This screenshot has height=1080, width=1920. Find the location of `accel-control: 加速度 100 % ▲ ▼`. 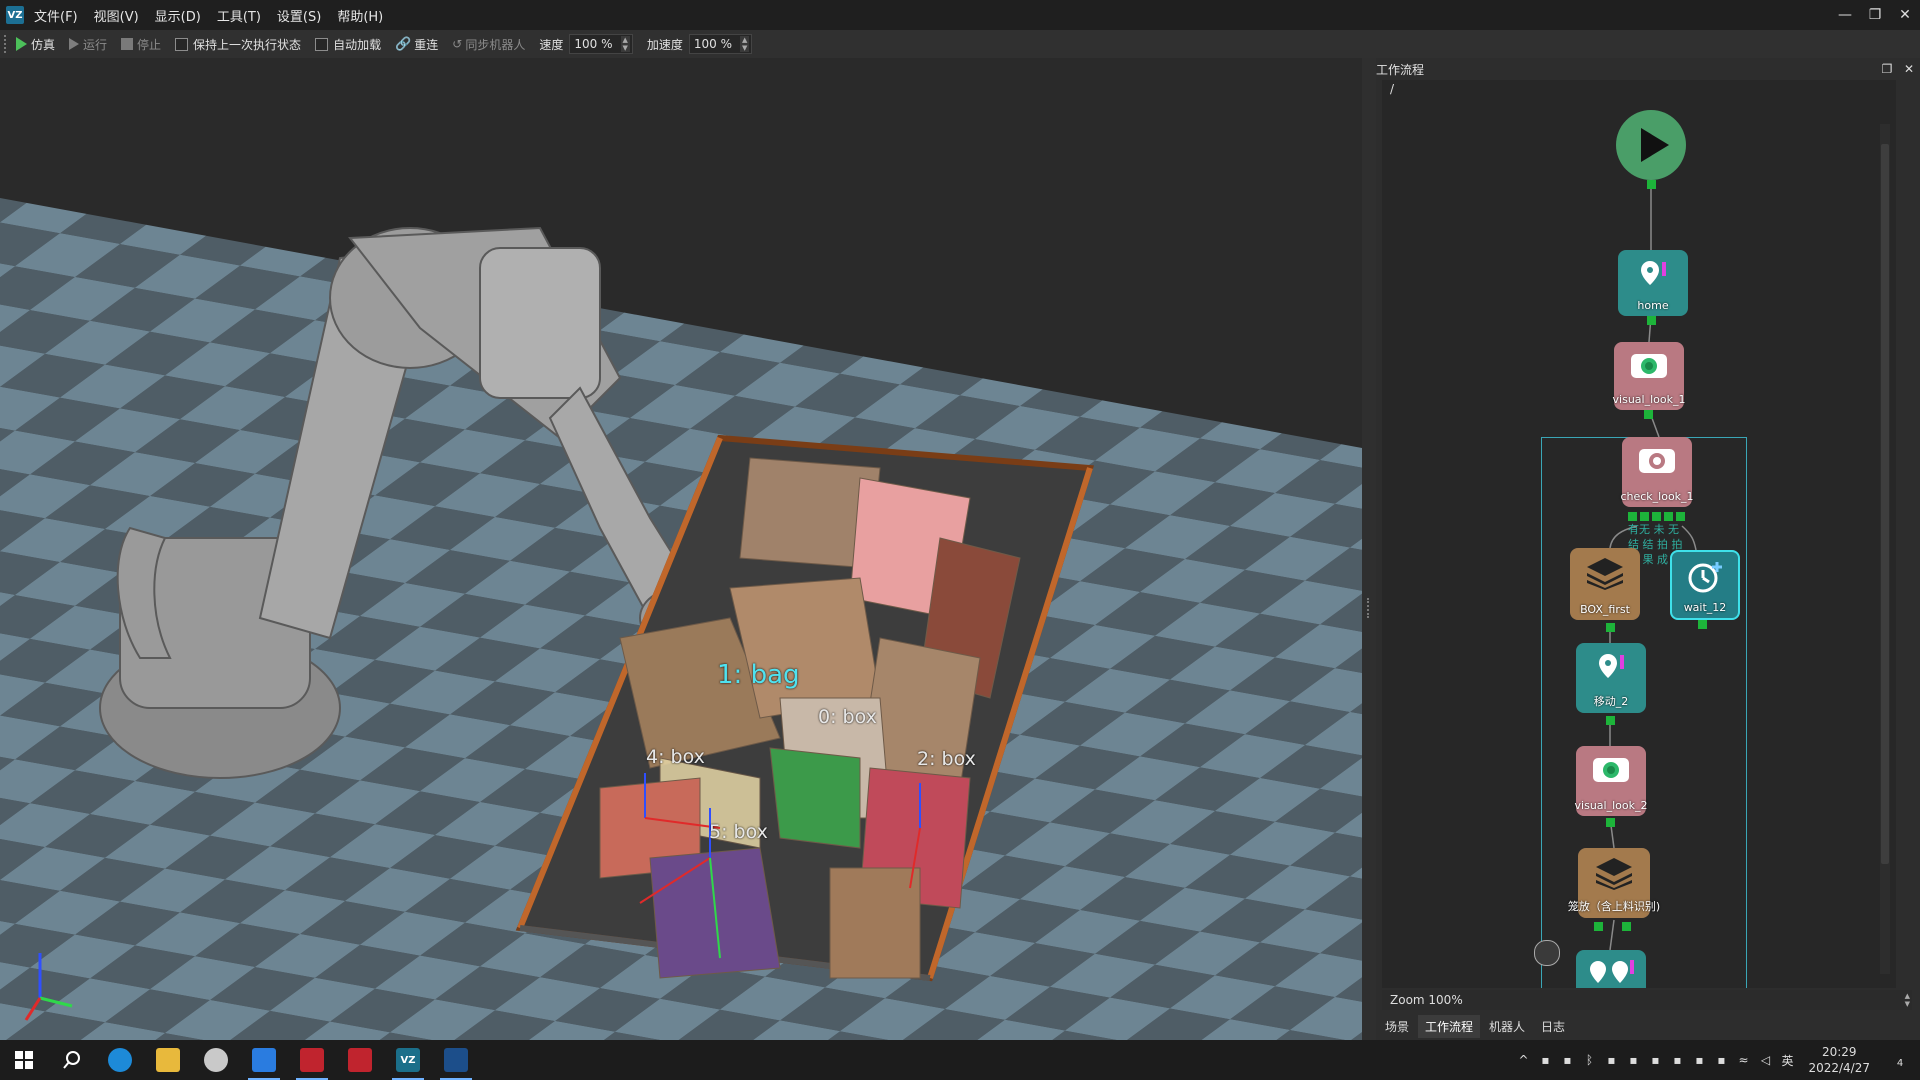

accel-control: 加速度 100 % ▲ ▼ is located at coordinates (700, 44).